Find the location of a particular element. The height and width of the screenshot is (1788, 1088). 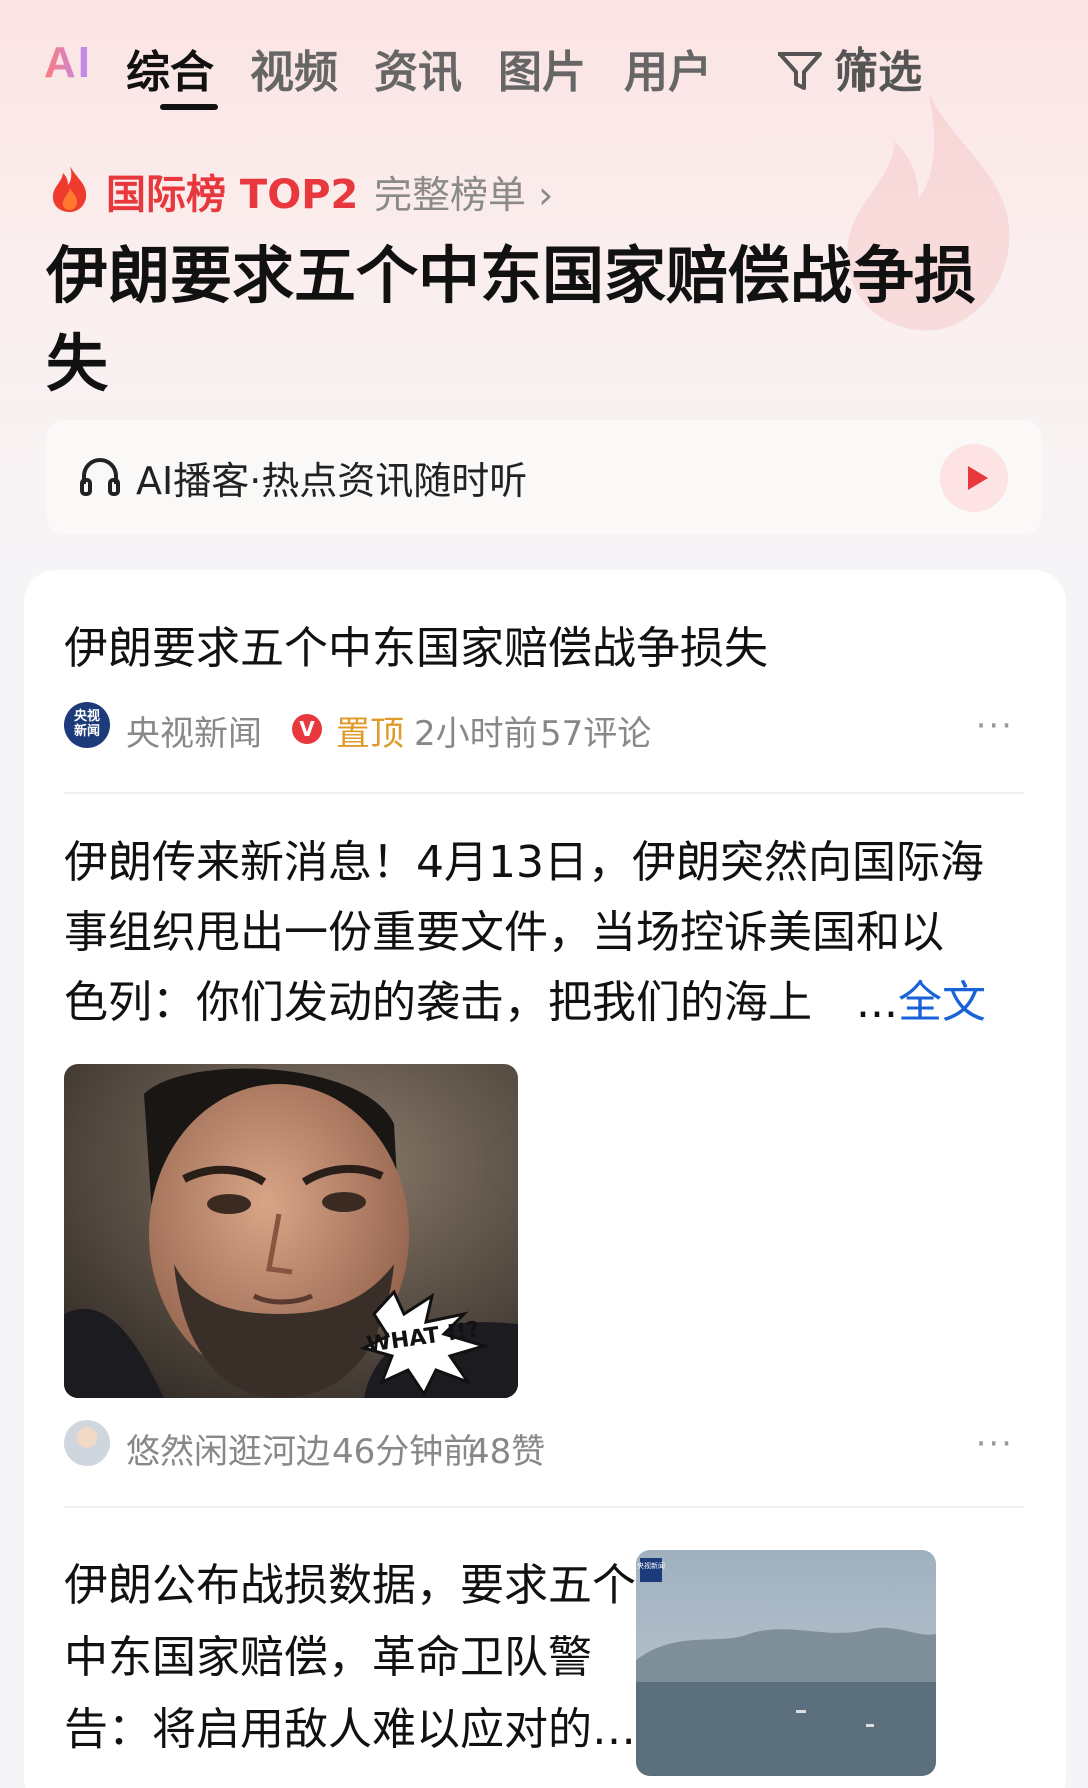

full-rank-link: 完整榜单 › is located at coordinates (463, 191).